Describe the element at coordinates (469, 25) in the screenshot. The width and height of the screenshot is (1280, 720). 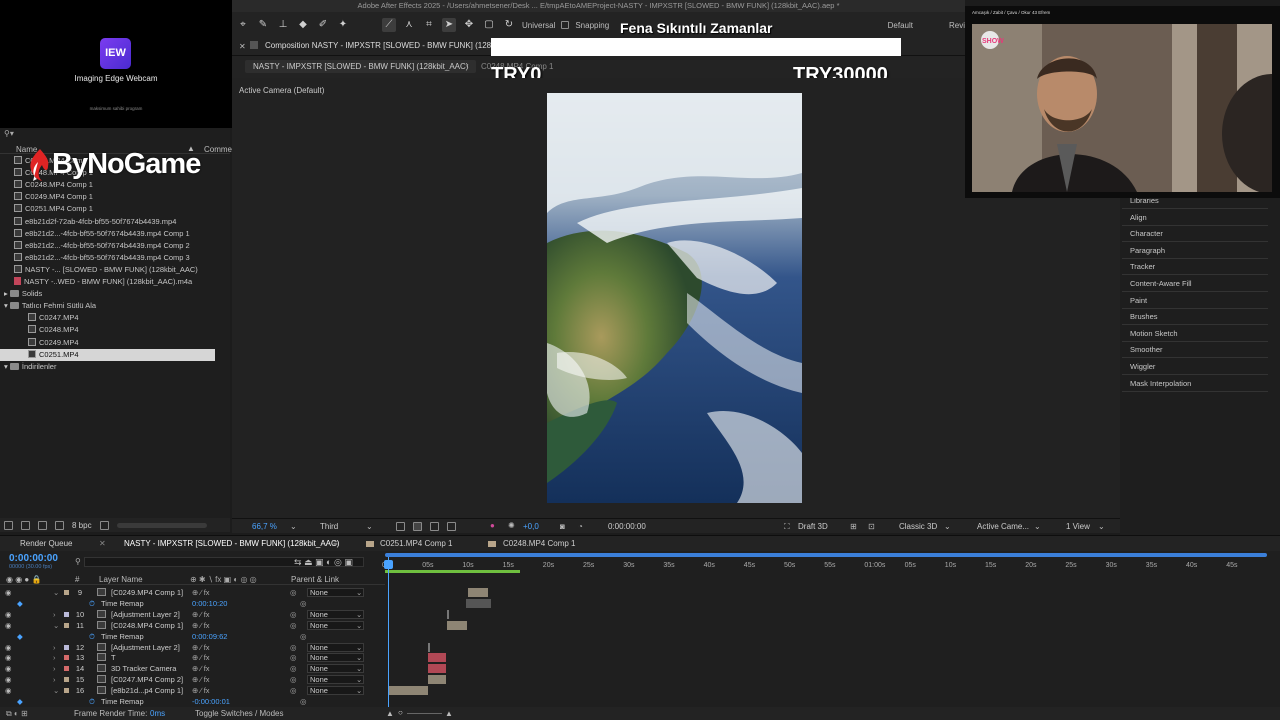
I see `hand-tool-icon: ✥` at that location.